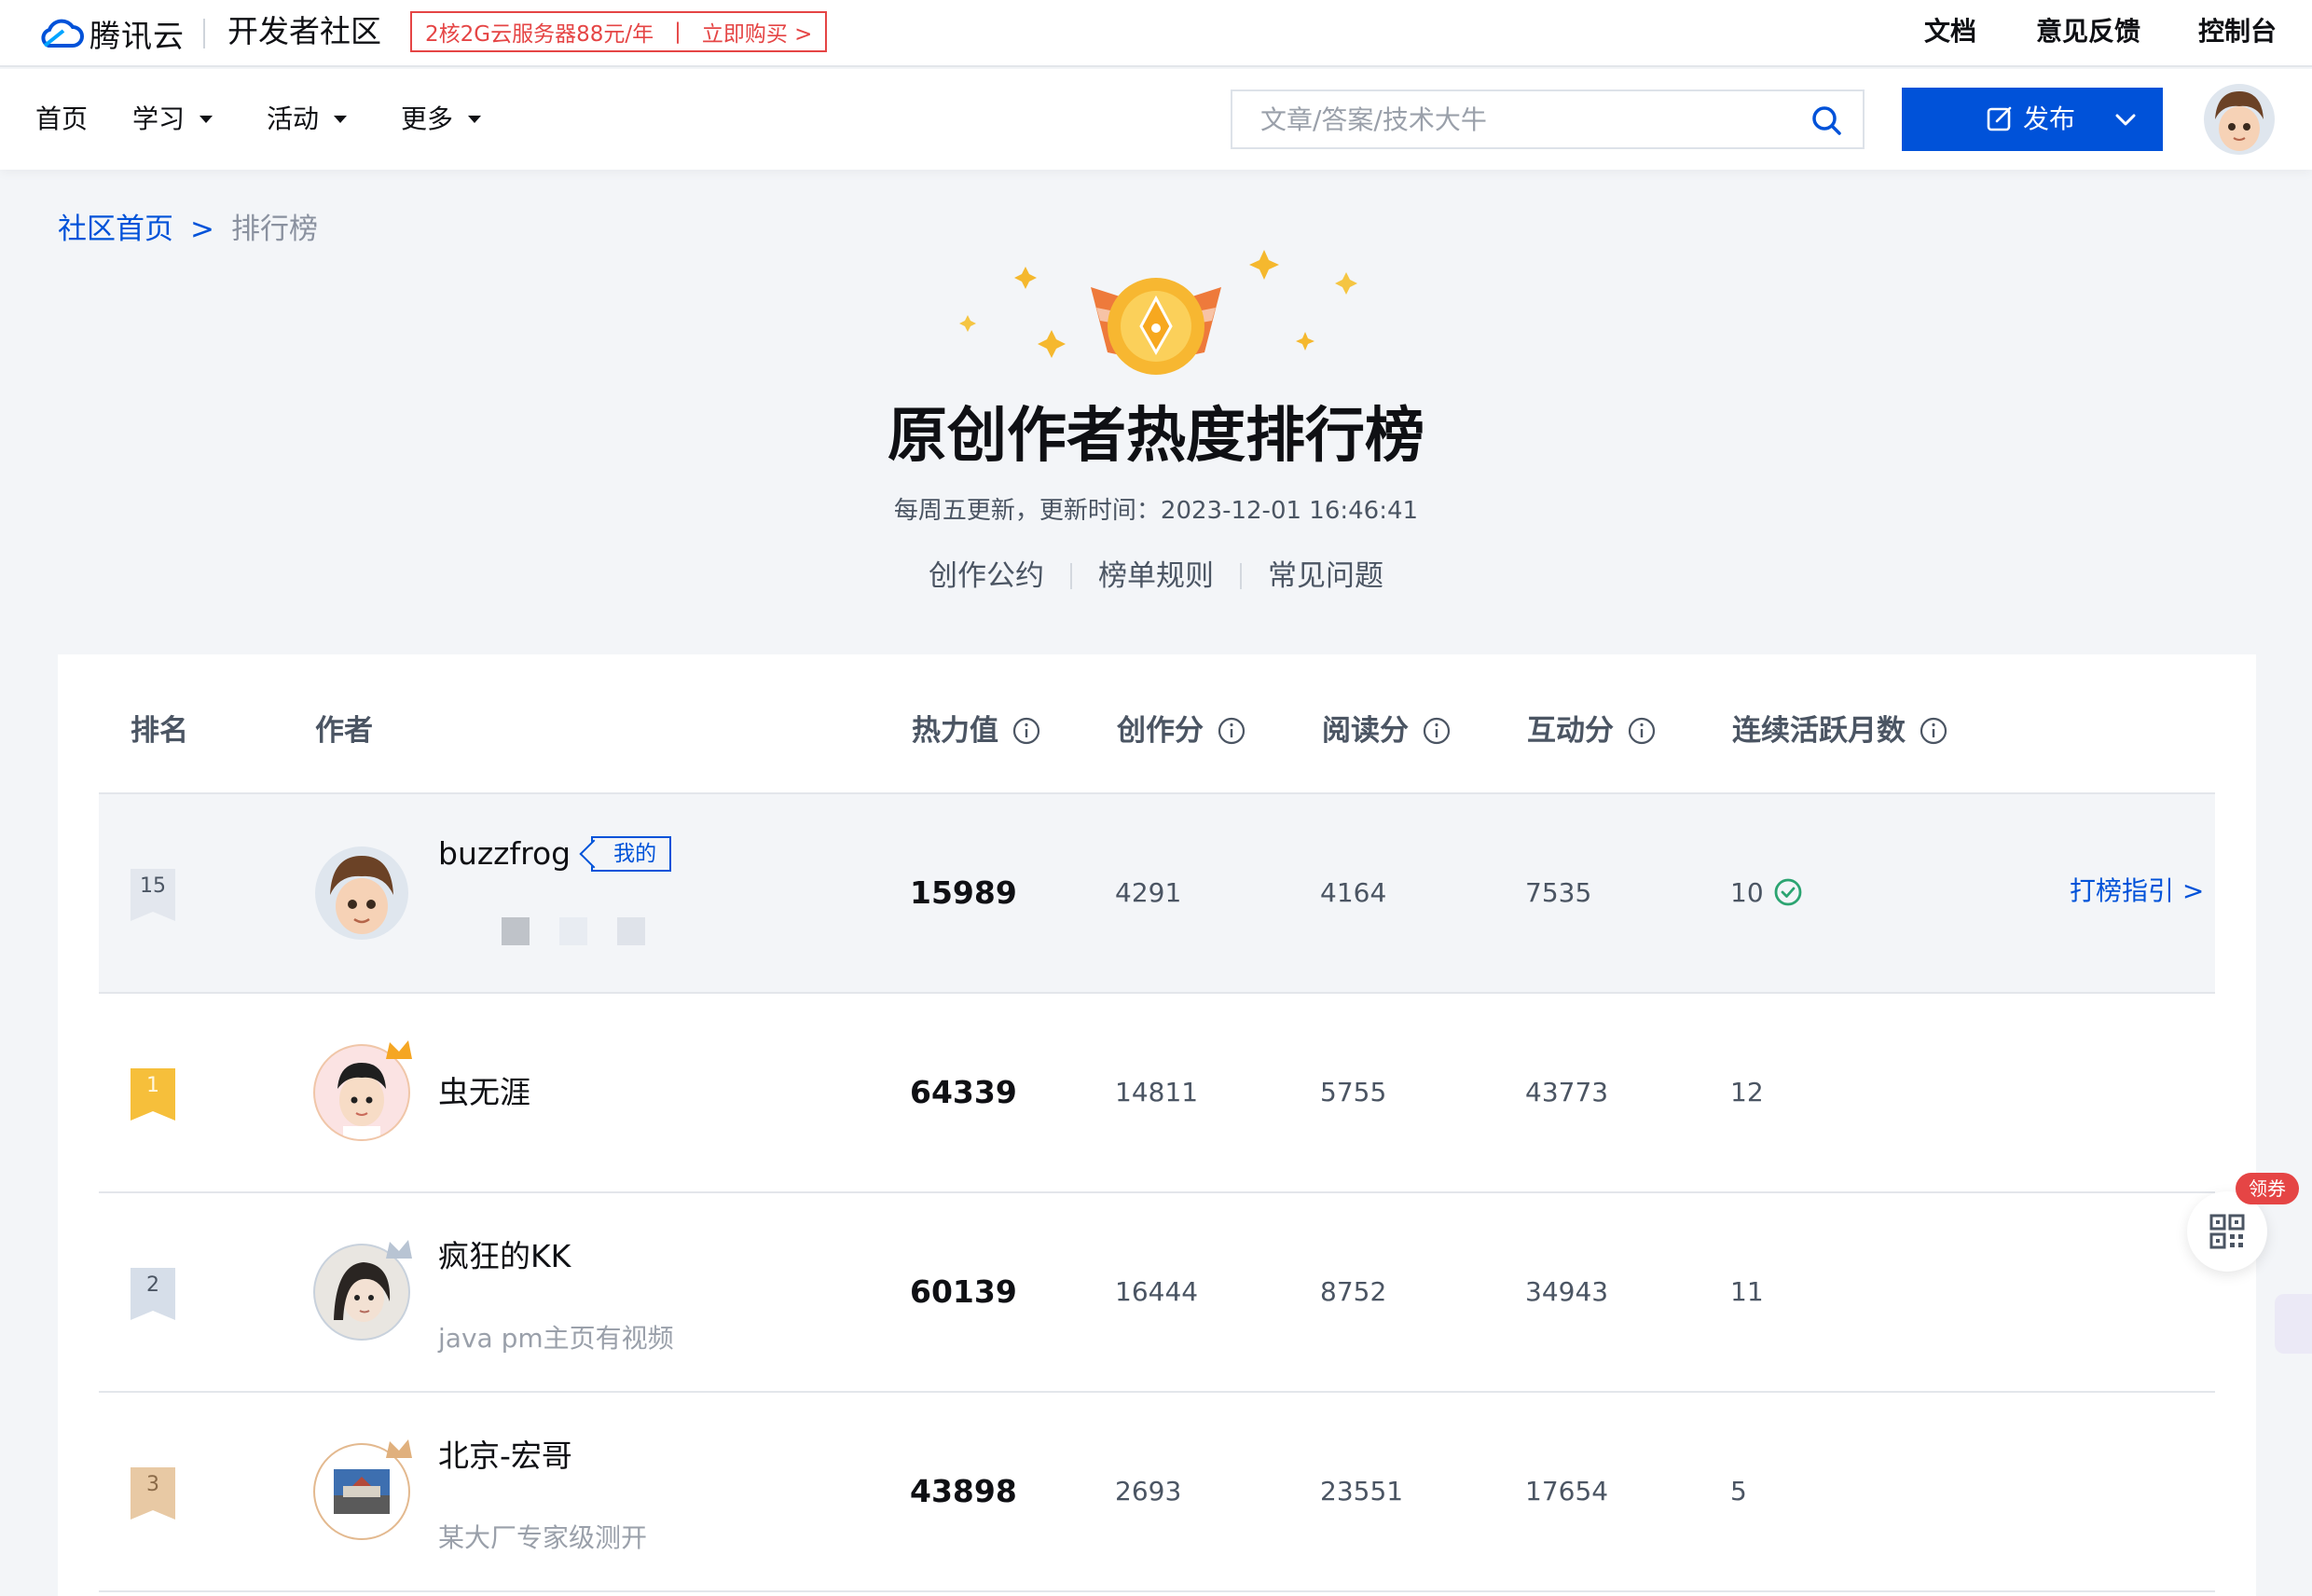 The width and height of the screenshot is (2312, 1596). I want to click on active-months: 12, so click(1747, 1092).